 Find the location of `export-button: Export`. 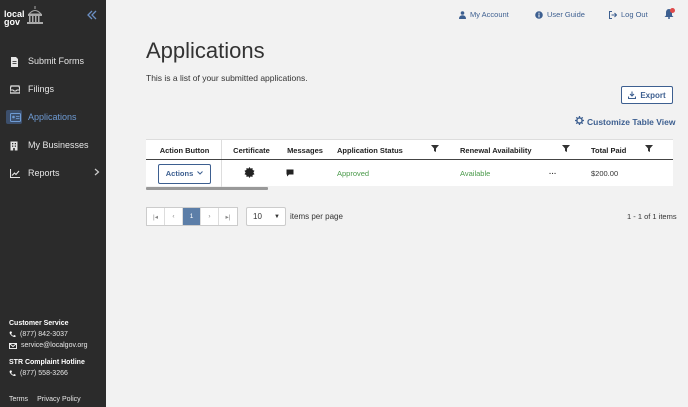

export-button: Export is located at coordinates (647, 95).